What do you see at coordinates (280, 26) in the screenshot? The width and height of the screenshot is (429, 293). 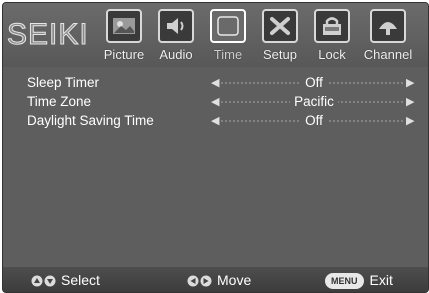 I see `setup-icon` at bounding box center [280, 26].